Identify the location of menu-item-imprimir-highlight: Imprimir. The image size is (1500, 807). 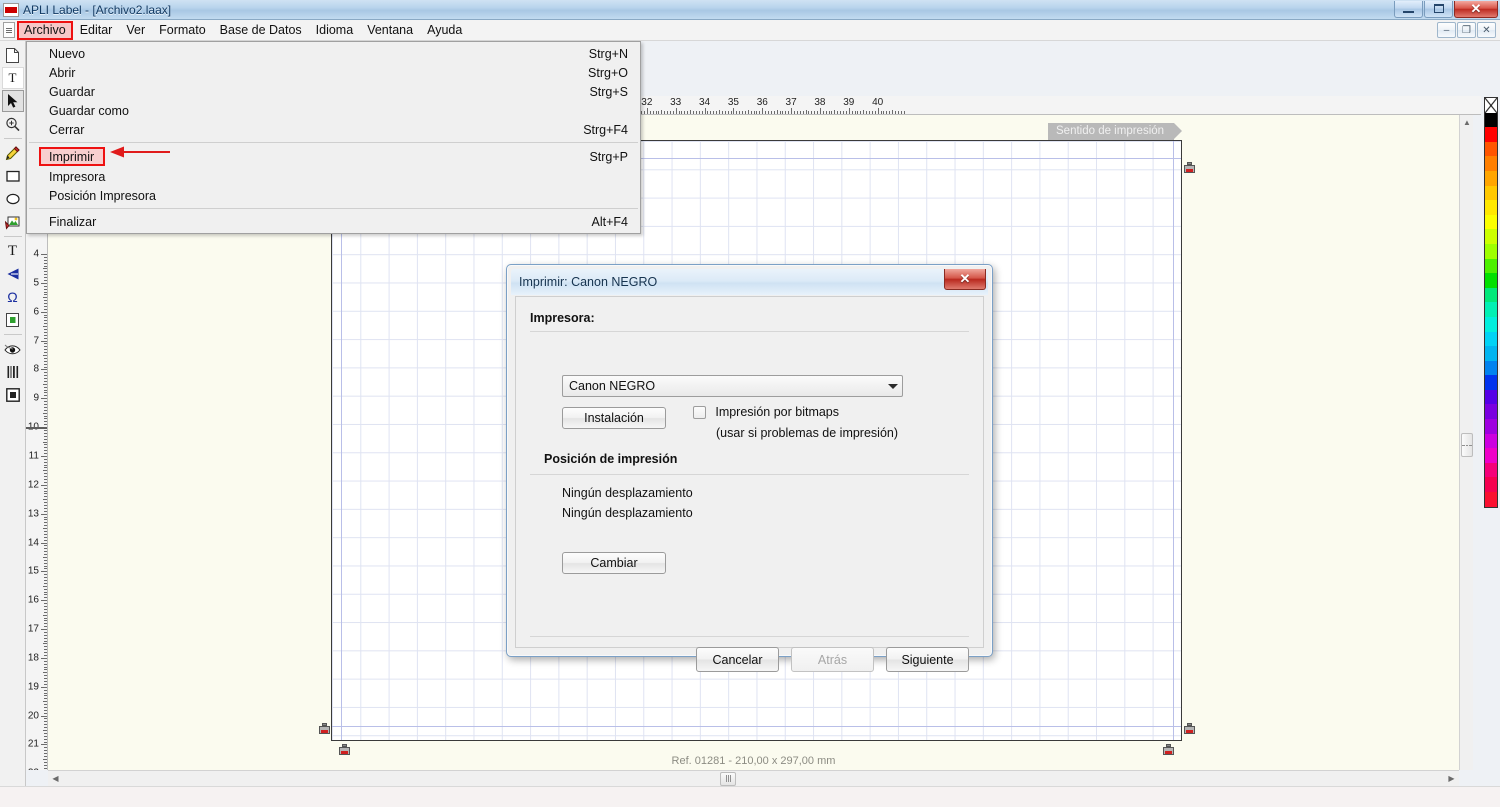
(72, 156).